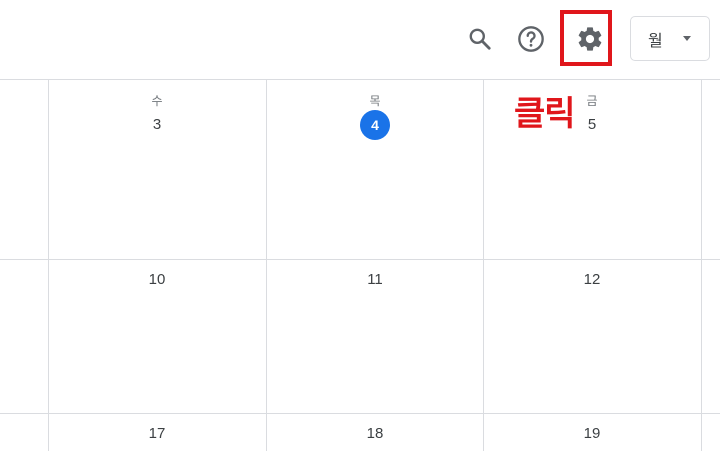 The image size is (720, 451). Describe the element at coordinates (157, 101) in the screenshot. I see `weekday-label-wed: 수` at that location.